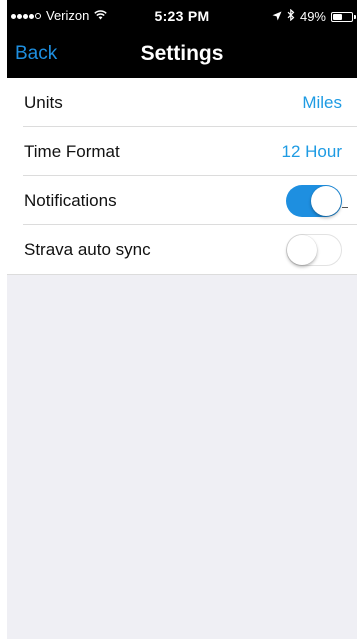 The image size is (357, 639). Describe the element at coordinates (72, 151) in the screenshot. I see `time-format-label: Time Format` at that location.